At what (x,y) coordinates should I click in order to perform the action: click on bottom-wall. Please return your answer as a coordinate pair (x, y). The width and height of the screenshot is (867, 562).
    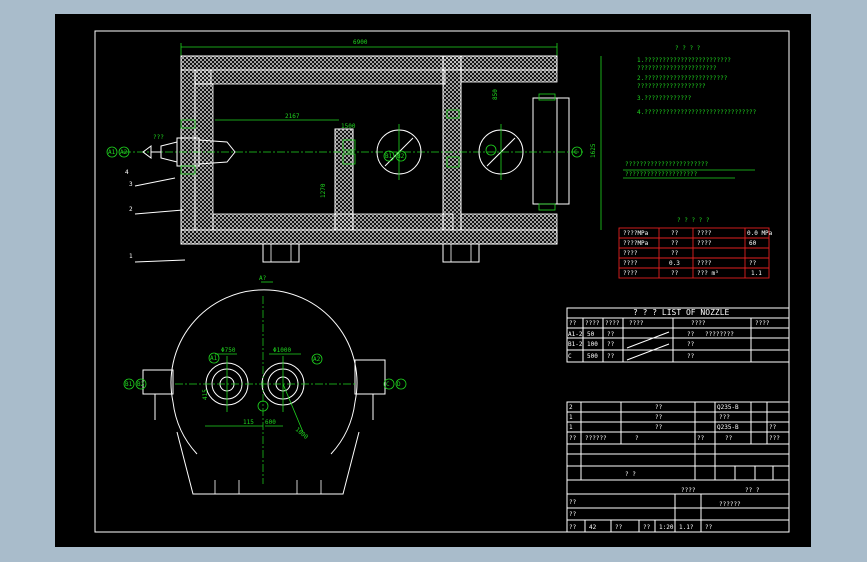
    Looking at the image, I should click on (369, 237).